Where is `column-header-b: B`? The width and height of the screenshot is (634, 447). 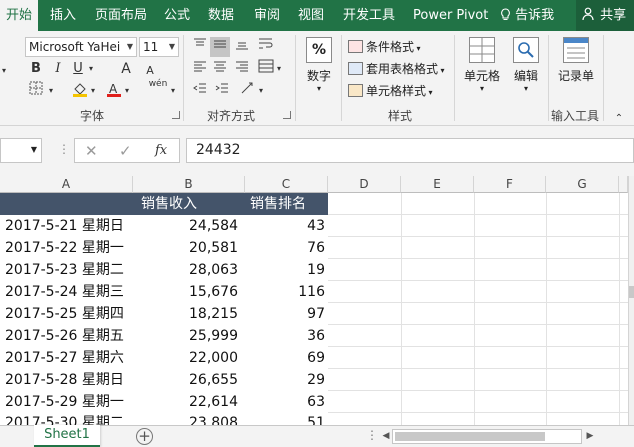
column-header-b: B is located at coordinates (189, 184).